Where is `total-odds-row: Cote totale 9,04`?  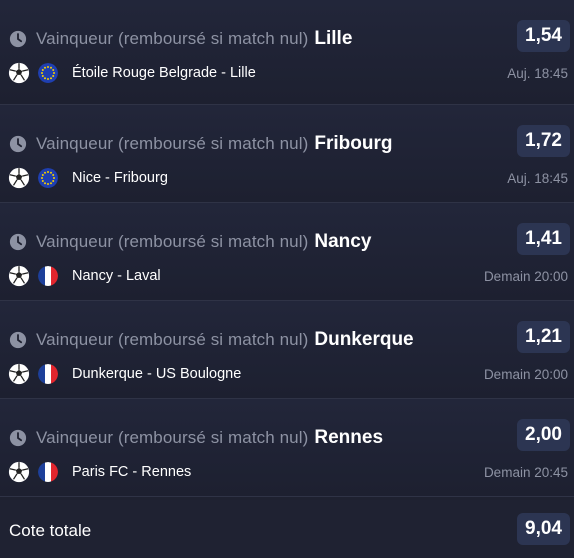 total-odds-row: Cote totale 9,04 is located at coordinates (287, 529).